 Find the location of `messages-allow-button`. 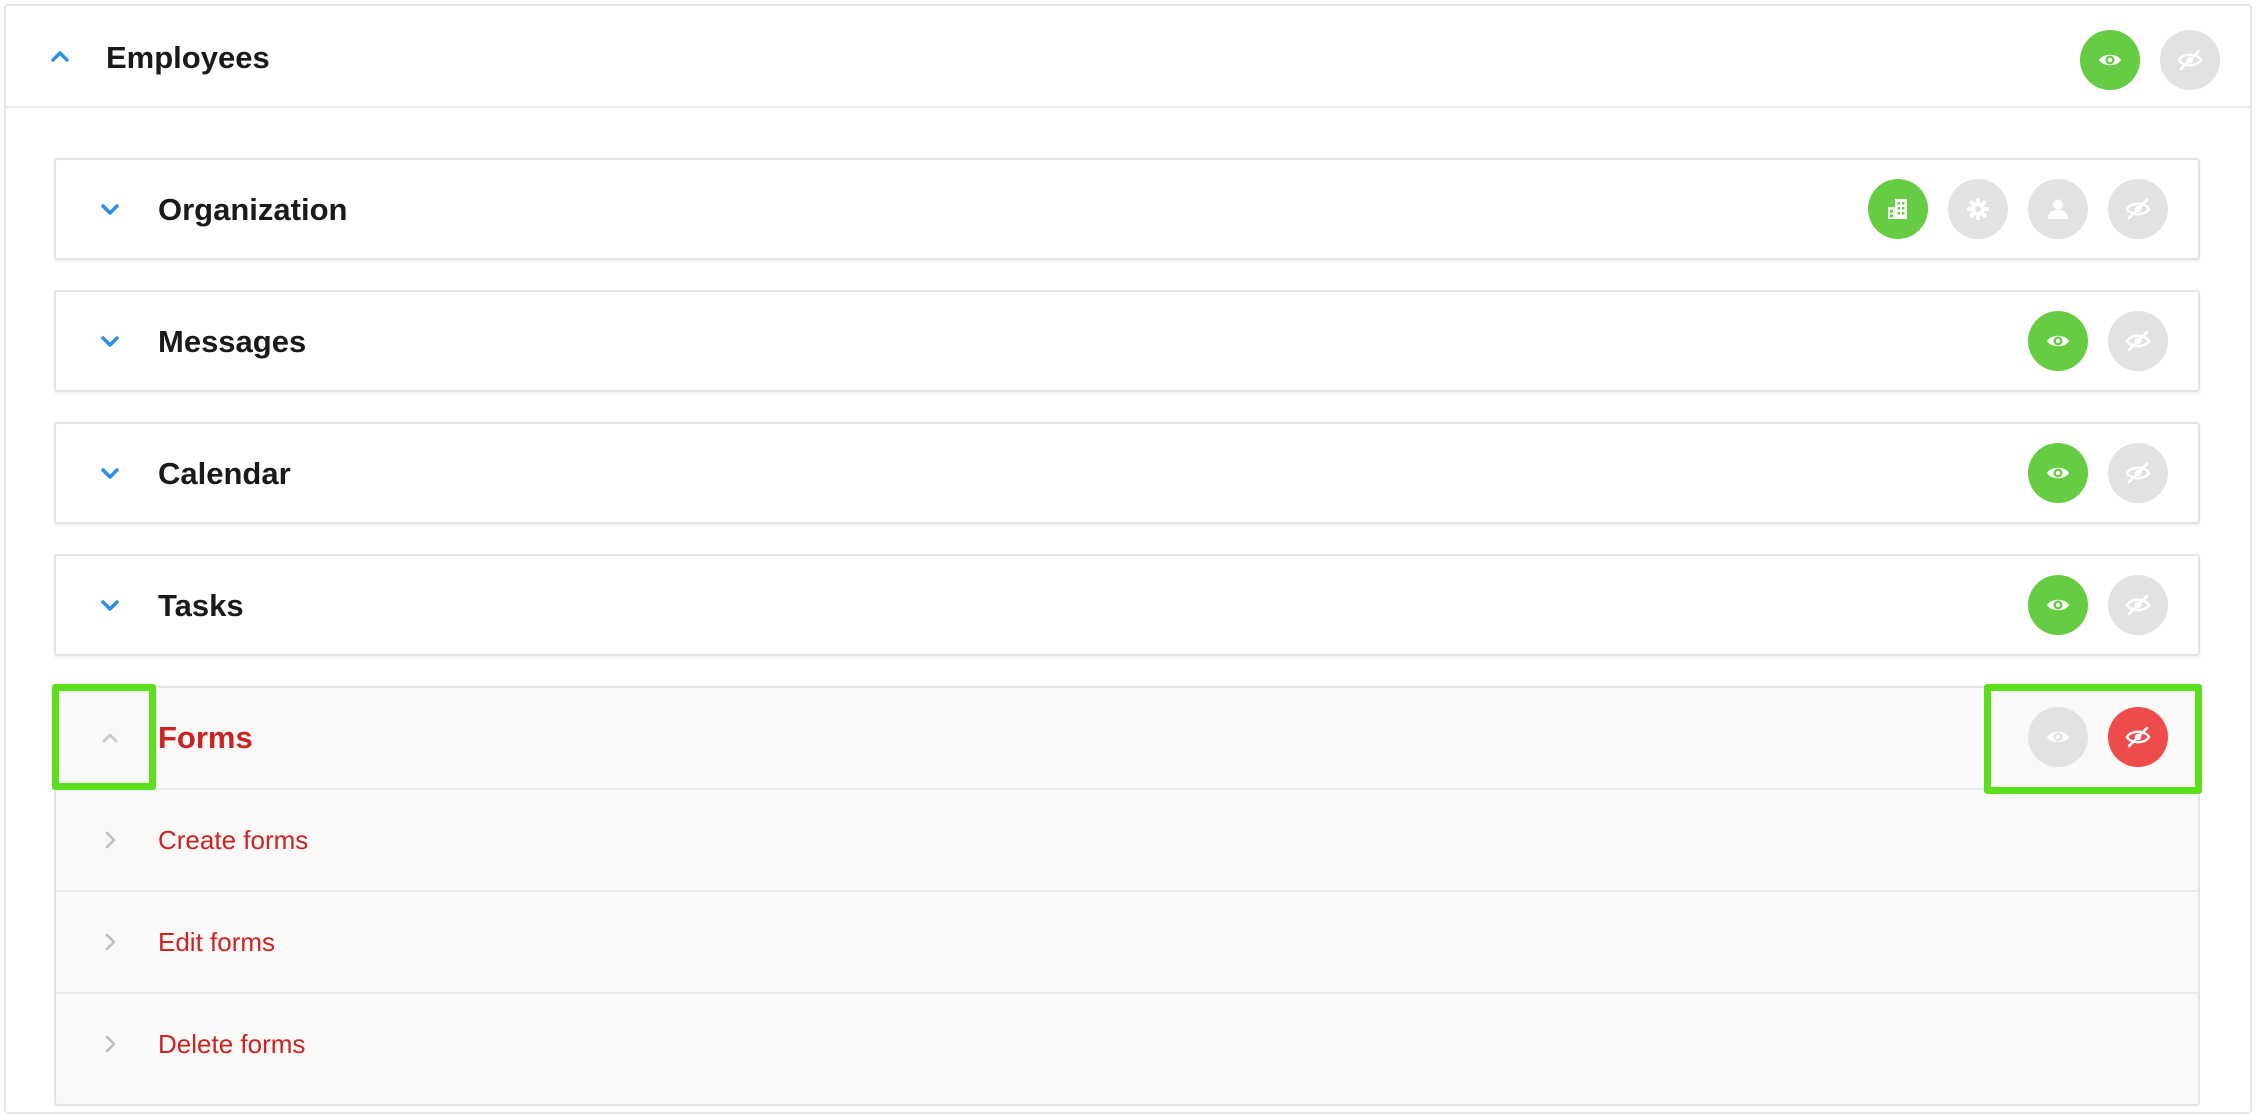

messages-allow-button is located at coordinates (2058, 341).